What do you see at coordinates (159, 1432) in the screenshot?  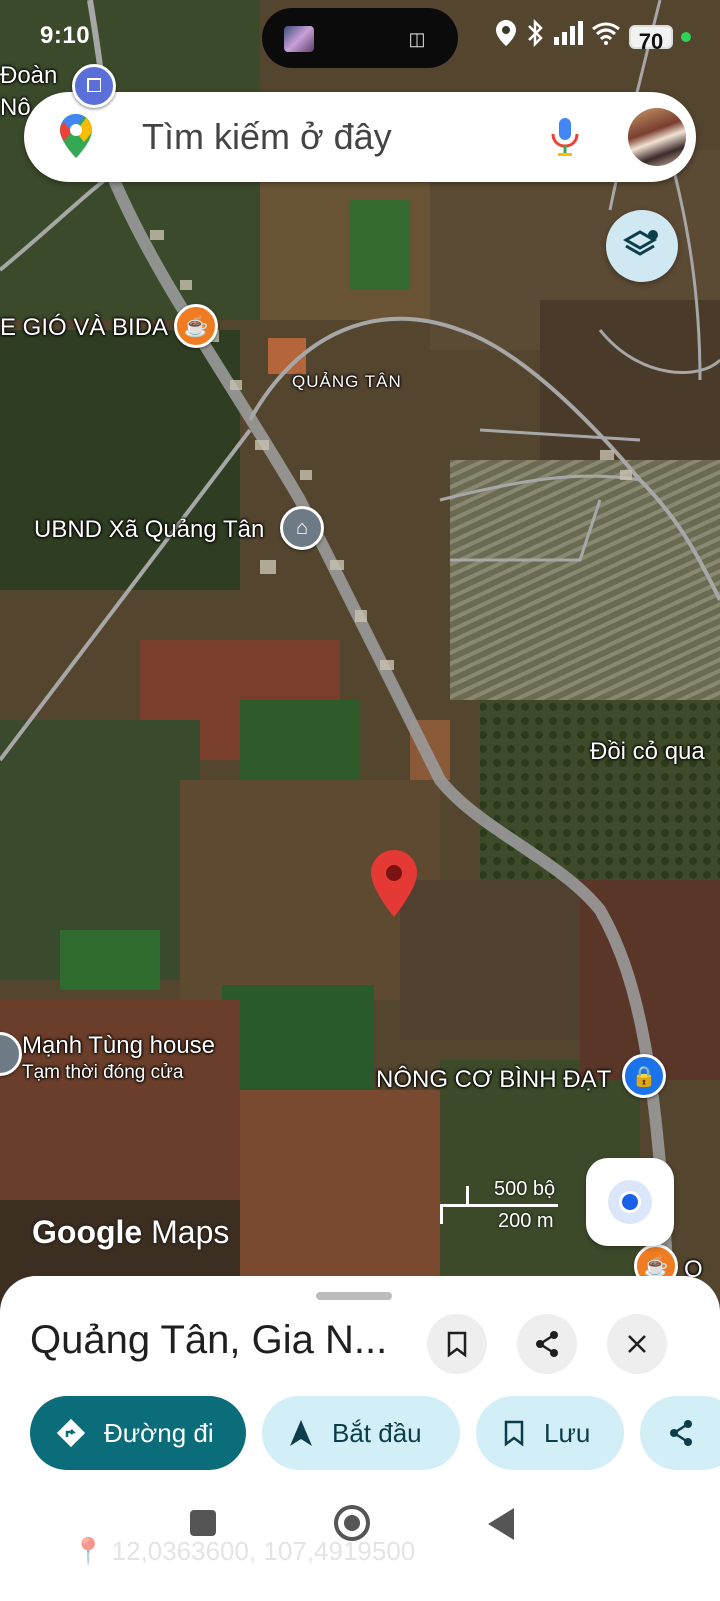 I see `directions-label: Đường đi` at bounding box center [159, 1432].